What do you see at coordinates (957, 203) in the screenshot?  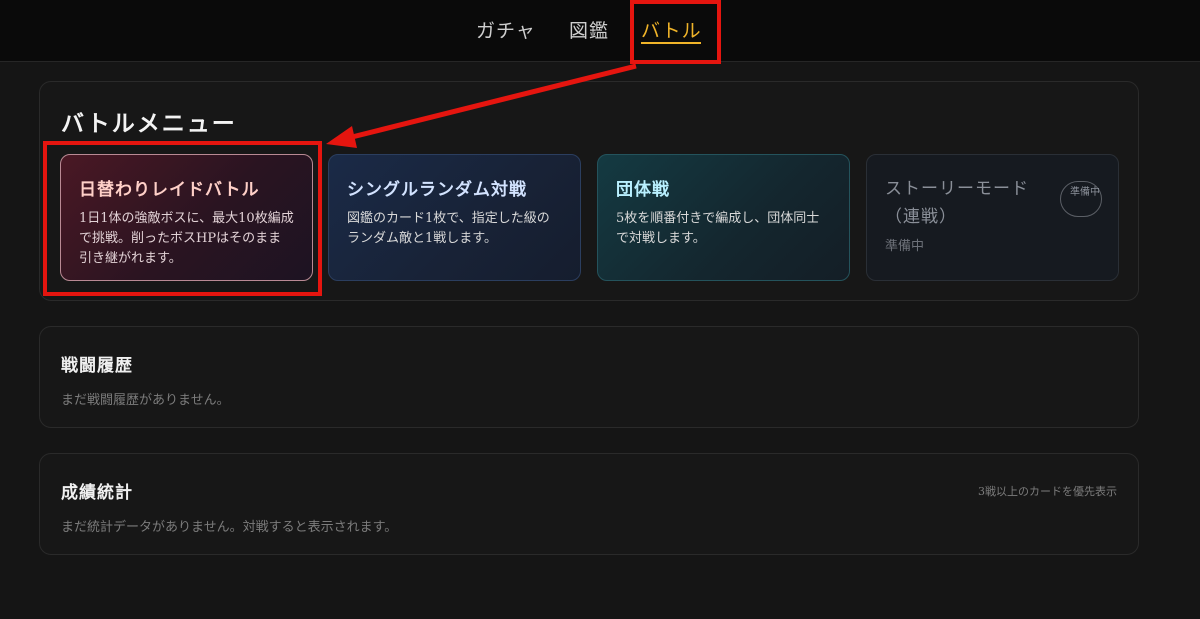 I see `card-title: ストーリーモード（連戦）` at bounding box center [957, 203].